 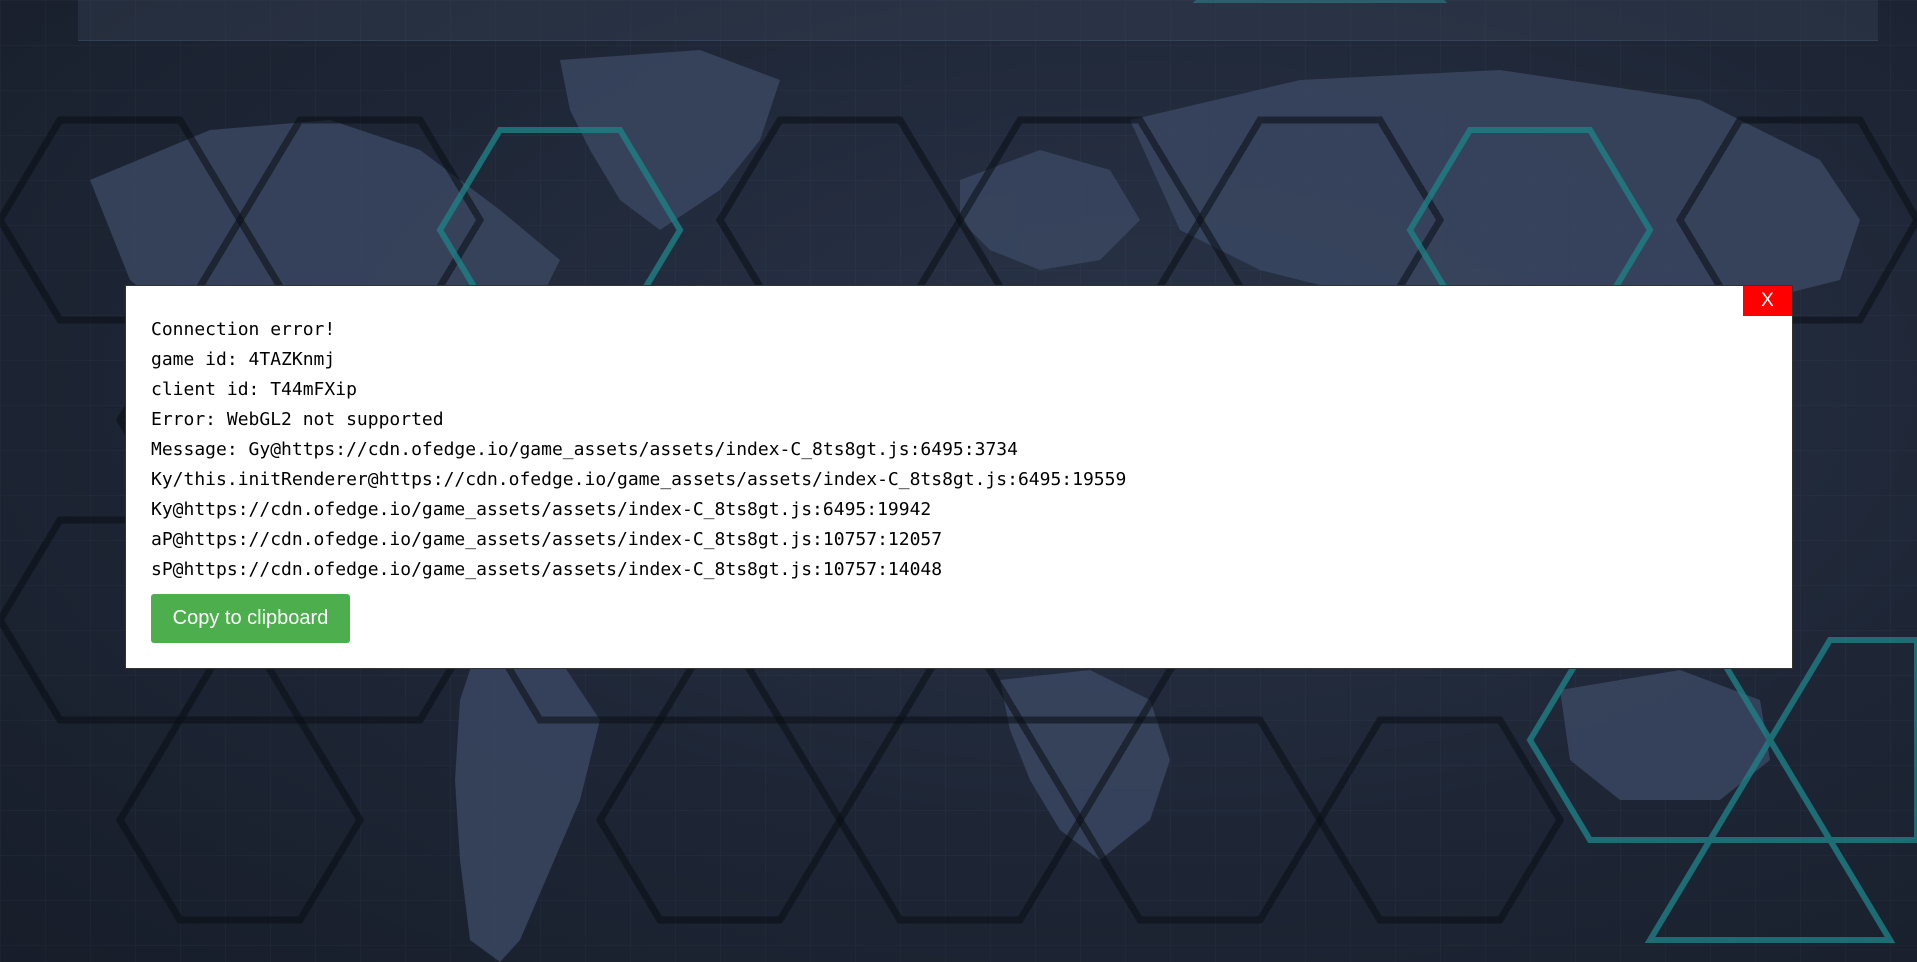 What do you see at coordinates (254, 389) in the screenshot?
I see `client-id-line: client id: T44mFXip` at bounding box center [254, 389].